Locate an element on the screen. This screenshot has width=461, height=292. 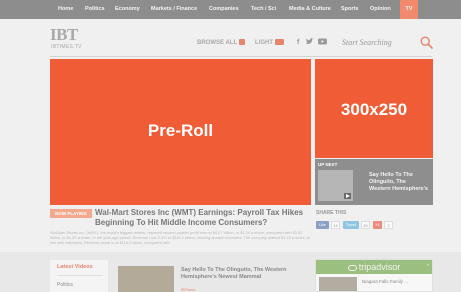
nav-item-tech: Tech / Sci is located at coordinates (263, 9).